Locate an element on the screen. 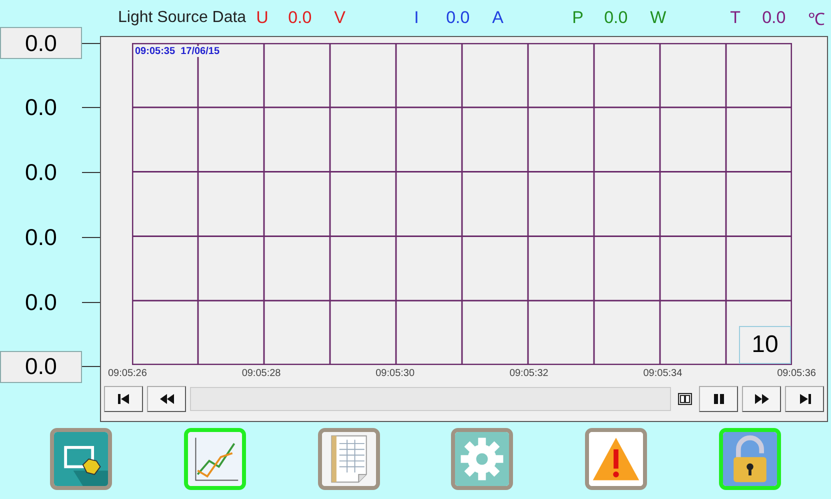  time-span-field: 10 is located at coordinates (765, 345).